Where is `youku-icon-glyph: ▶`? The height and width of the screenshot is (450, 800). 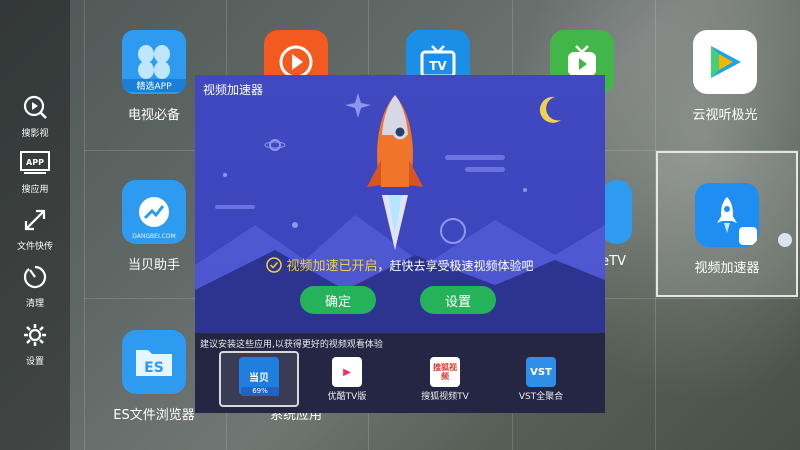
youku-icon-glyph: ▶ is located at coordinates (347, 372).